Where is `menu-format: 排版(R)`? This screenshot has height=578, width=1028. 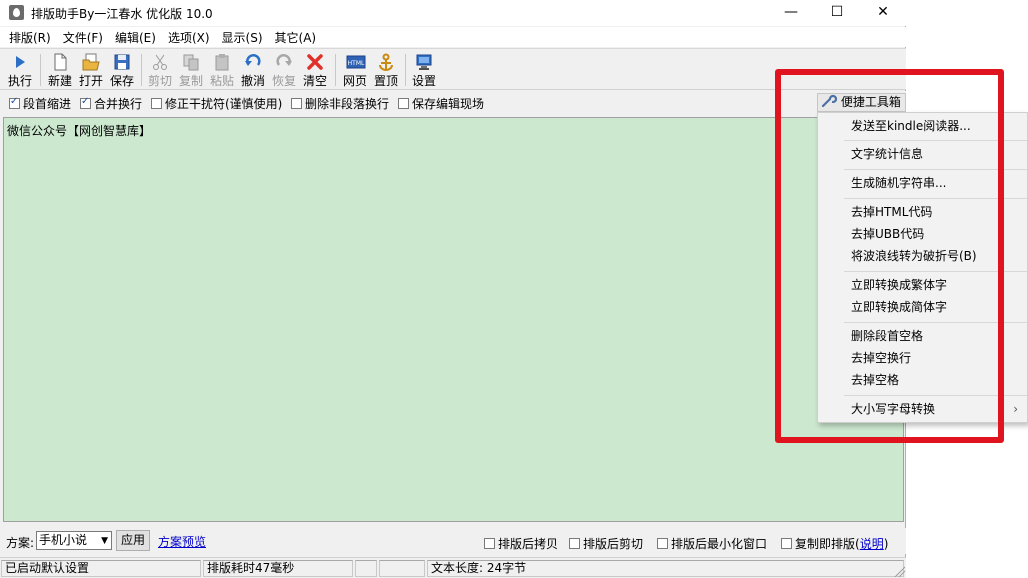
menu-format: 排版(R) is located at coordinates (30, 37).